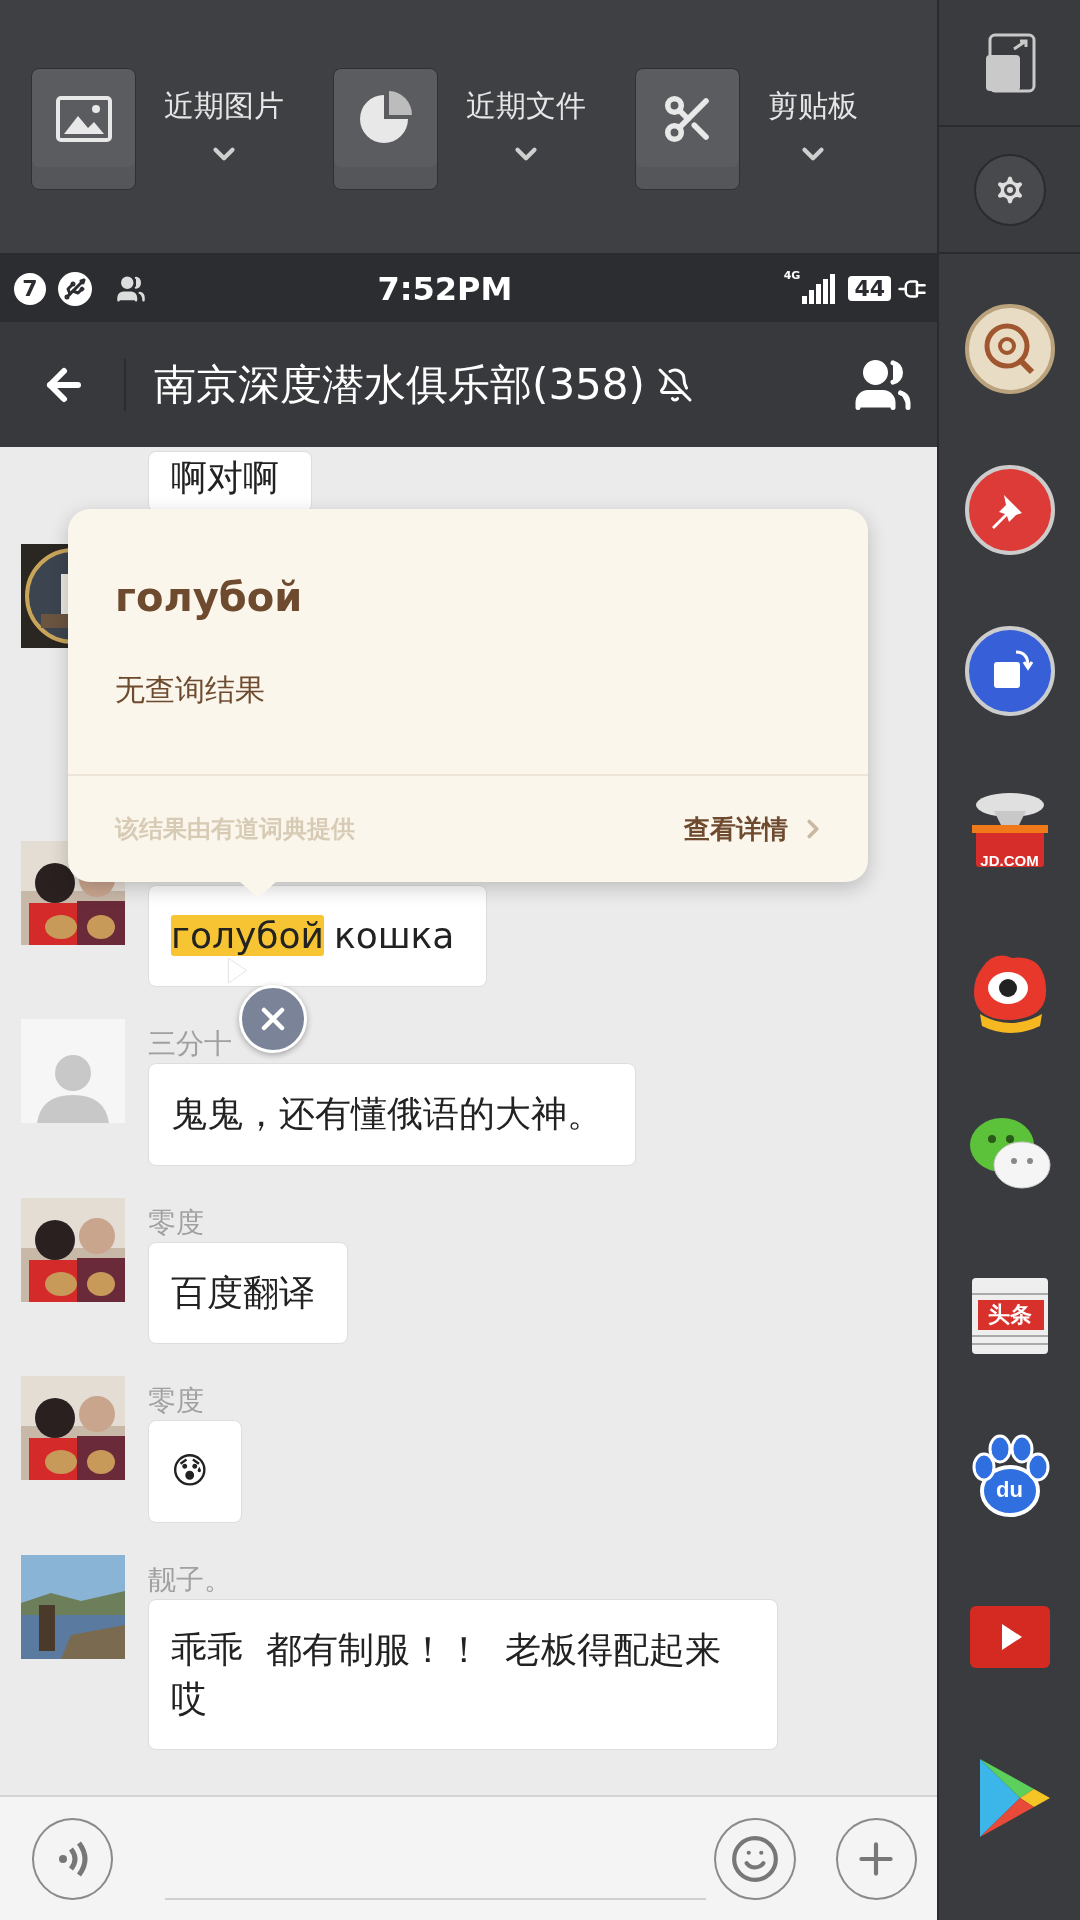  Describe the element at coordinates (526, 106) in the screenshot. I see `shortcut-label: 近期文件` at that location.